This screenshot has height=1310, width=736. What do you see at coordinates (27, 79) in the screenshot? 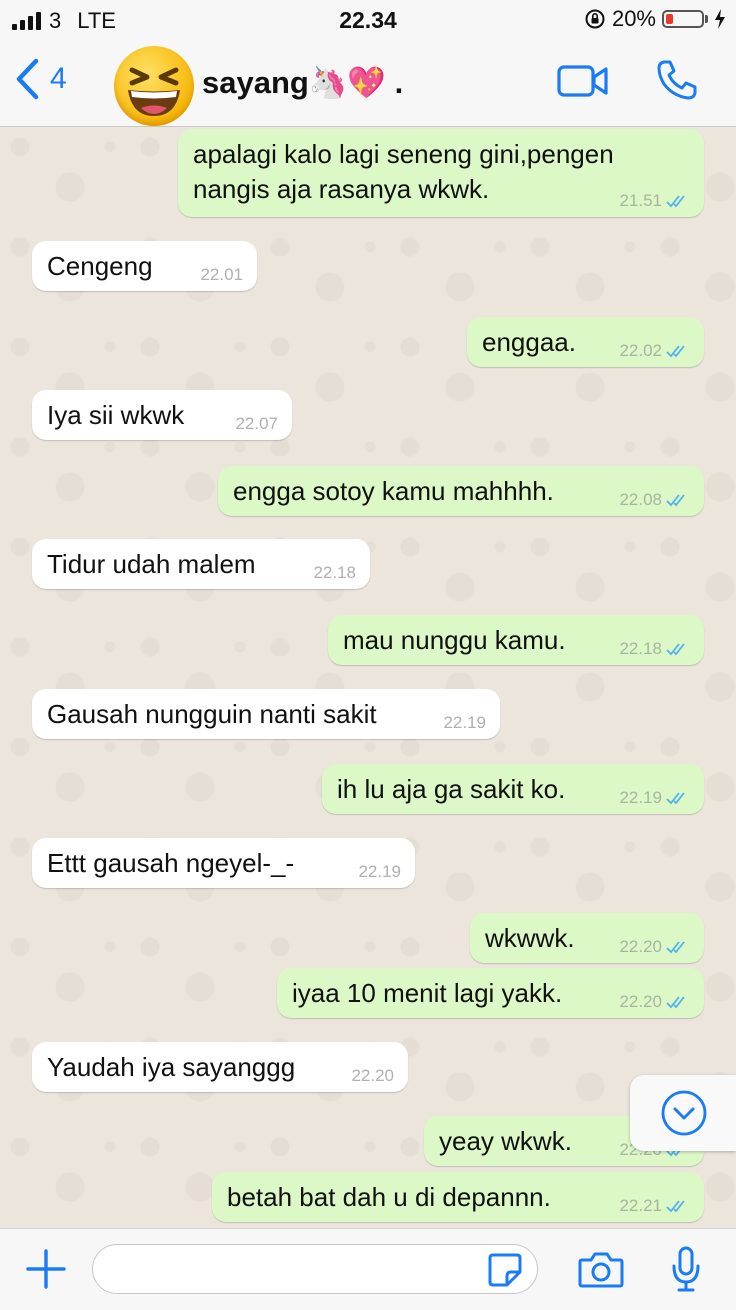
I see `chevron-left-icon` at bounding box center [27, 79].